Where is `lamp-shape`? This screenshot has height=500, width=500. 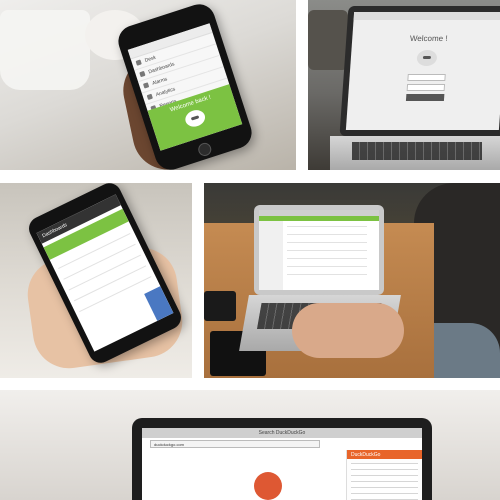
lamp-shape is located at coordinates (328, 40).